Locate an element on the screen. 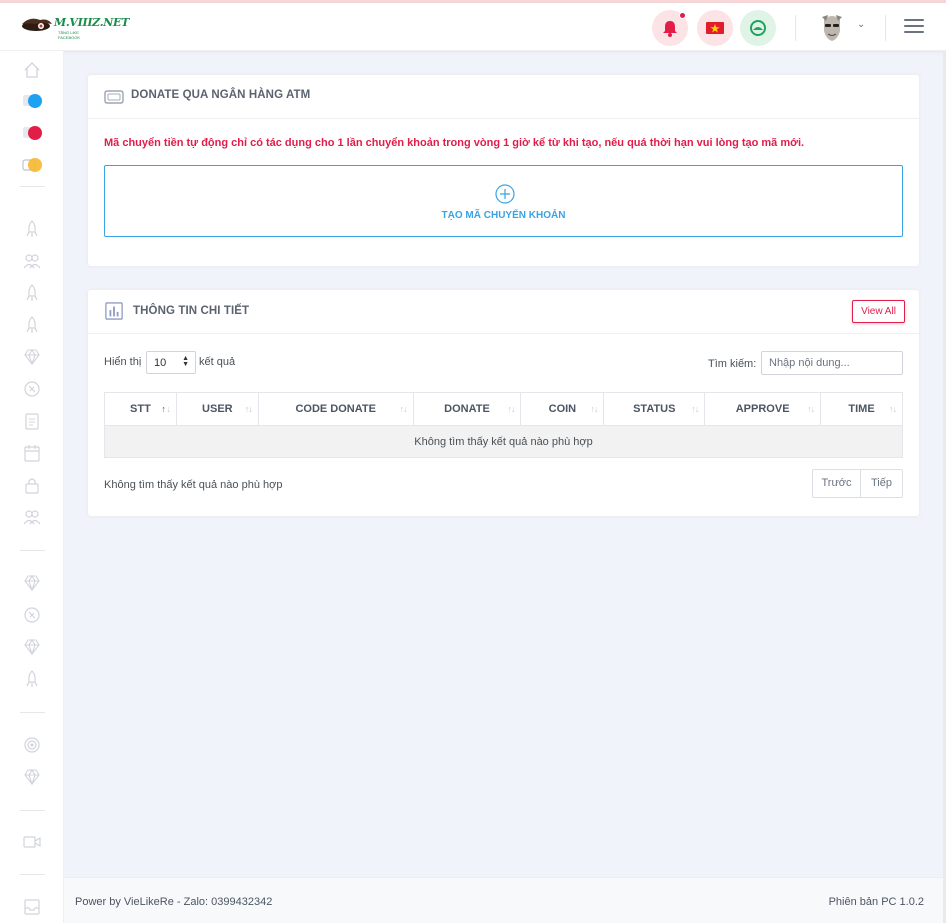 The image size is (946, 923). logo-mark-icon is located at coordinates (37, 24).